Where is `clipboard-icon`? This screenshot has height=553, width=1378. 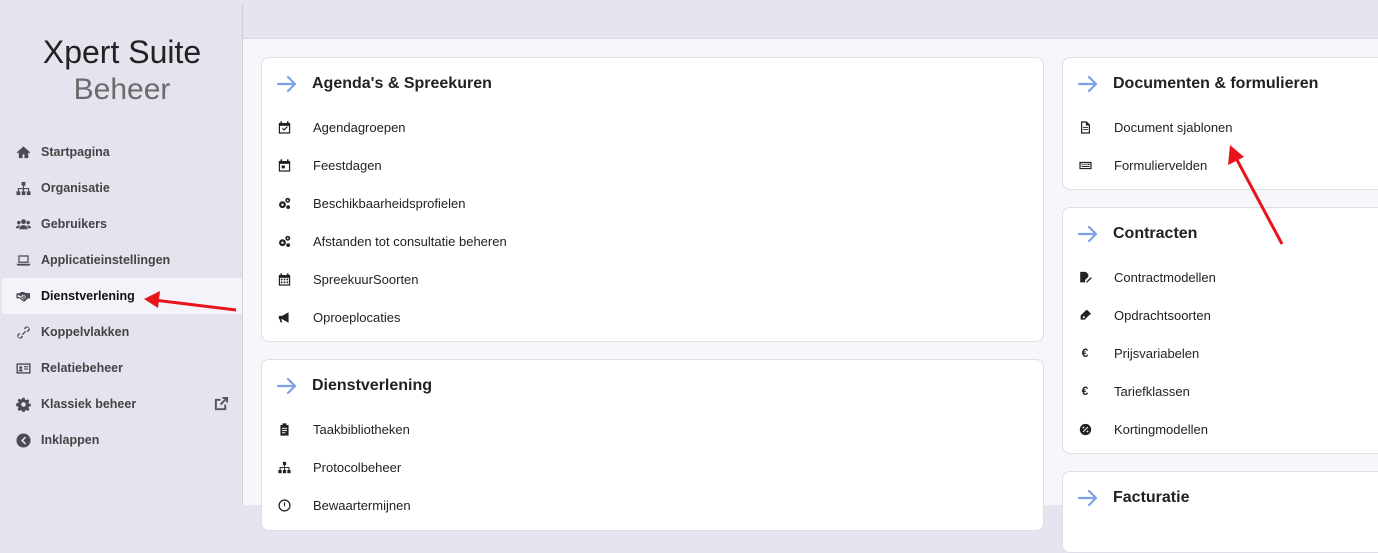
clipboard-icon is located at coordinates (284, 429).